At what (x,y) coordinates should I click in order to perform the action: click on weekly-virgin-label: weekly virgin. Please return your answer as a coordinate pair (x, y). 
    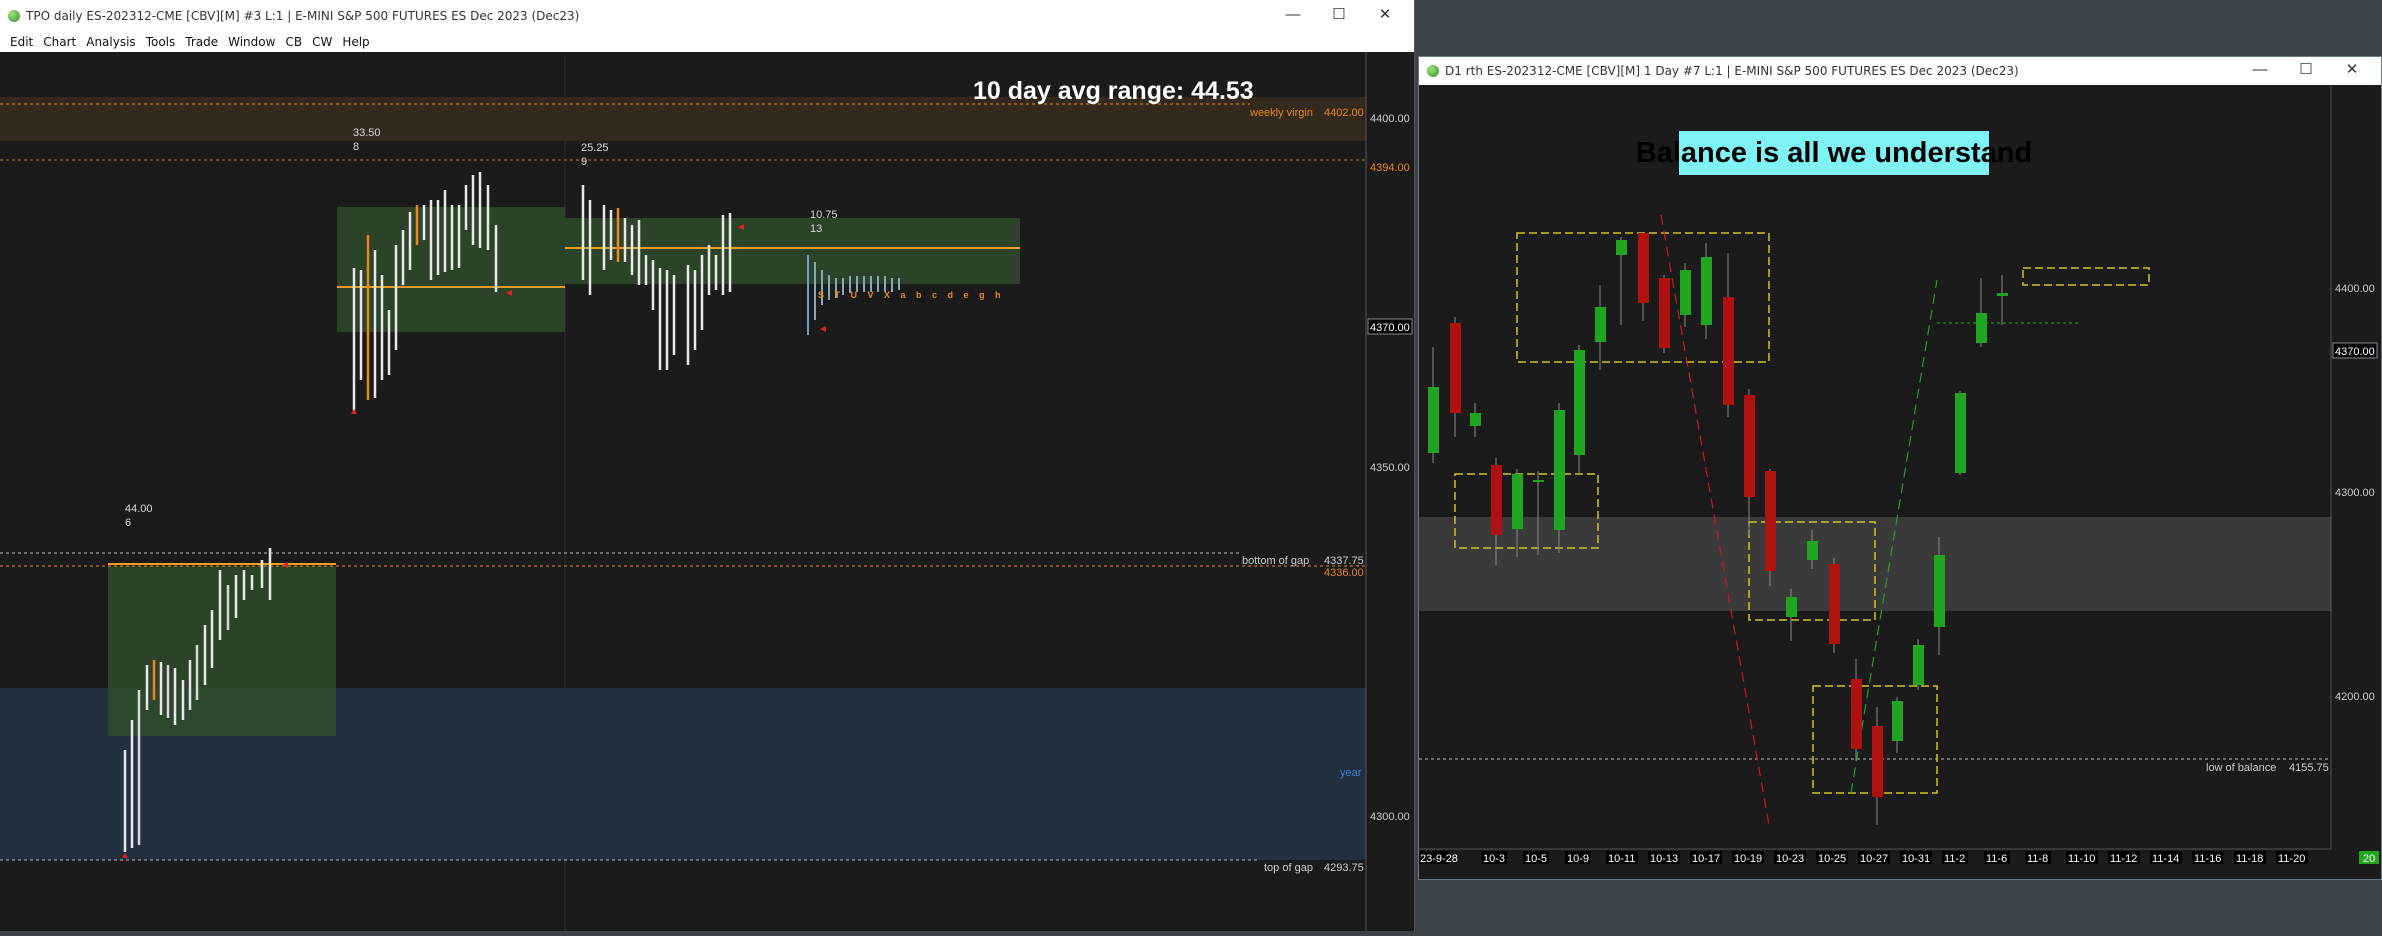
    Looking at the image, I should click on (1281, 113).